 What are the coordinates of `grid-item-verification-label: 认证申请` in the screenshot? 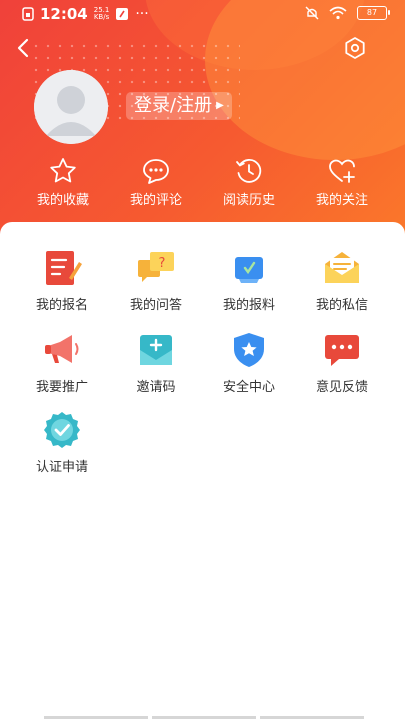 It's located at (61, 467).